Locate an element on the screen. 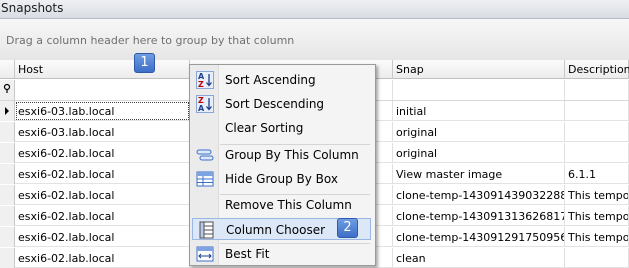  current-row-arrow-icon is located at coordinates (7, 111).